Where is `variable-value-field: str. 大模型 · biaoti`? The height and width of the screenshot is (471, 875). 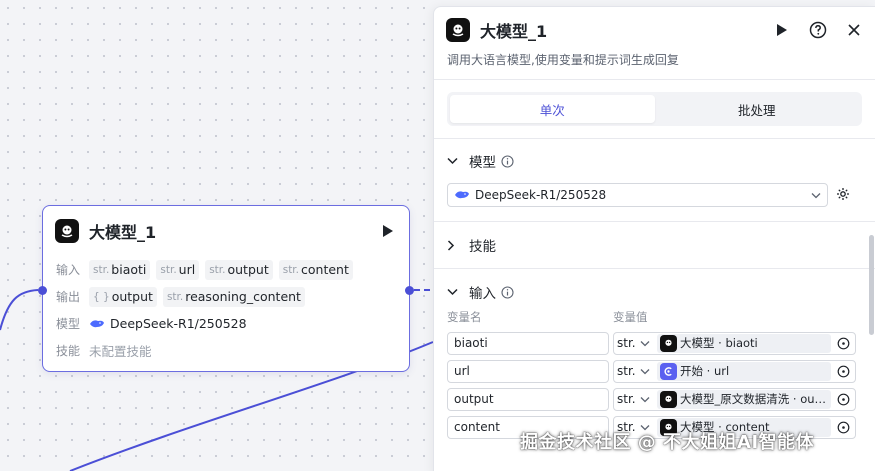
variable-value-field: str. 大模型 · biaoti is located at coordinates (734, 343).